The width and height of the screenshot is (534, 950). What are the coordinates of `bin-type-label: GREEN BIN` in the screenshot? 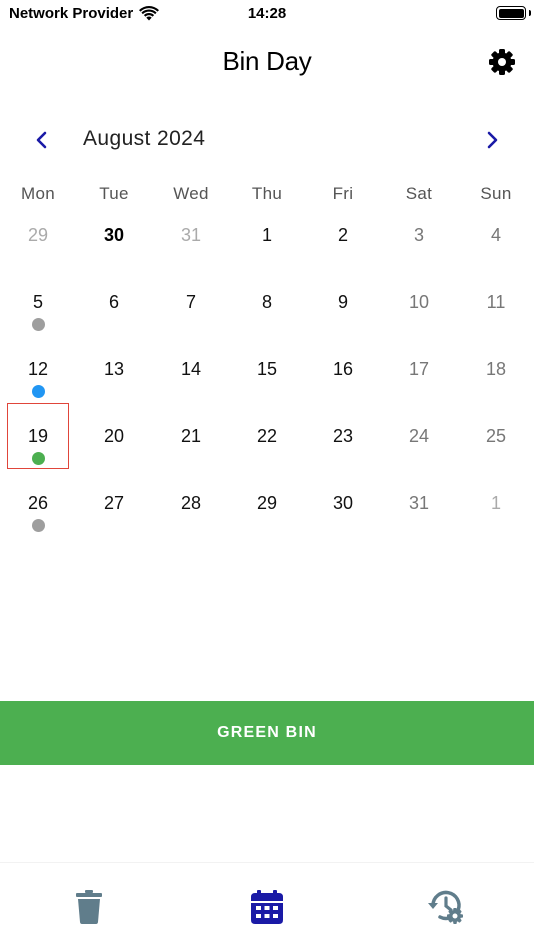 It's located at (267, 732).